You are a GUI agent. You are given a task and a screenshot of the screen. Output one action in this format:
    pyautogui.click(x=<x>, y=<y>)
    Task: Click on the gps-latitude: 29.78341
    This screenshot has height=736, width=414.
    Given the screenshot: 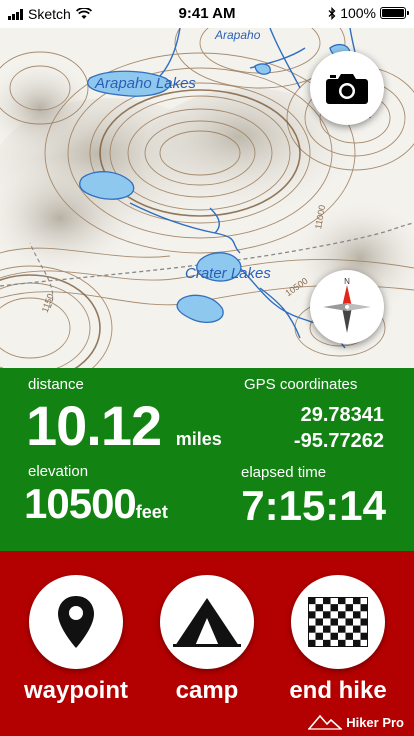 What is the action you would take?
    pyautogui.click(x=342, y=415)
    